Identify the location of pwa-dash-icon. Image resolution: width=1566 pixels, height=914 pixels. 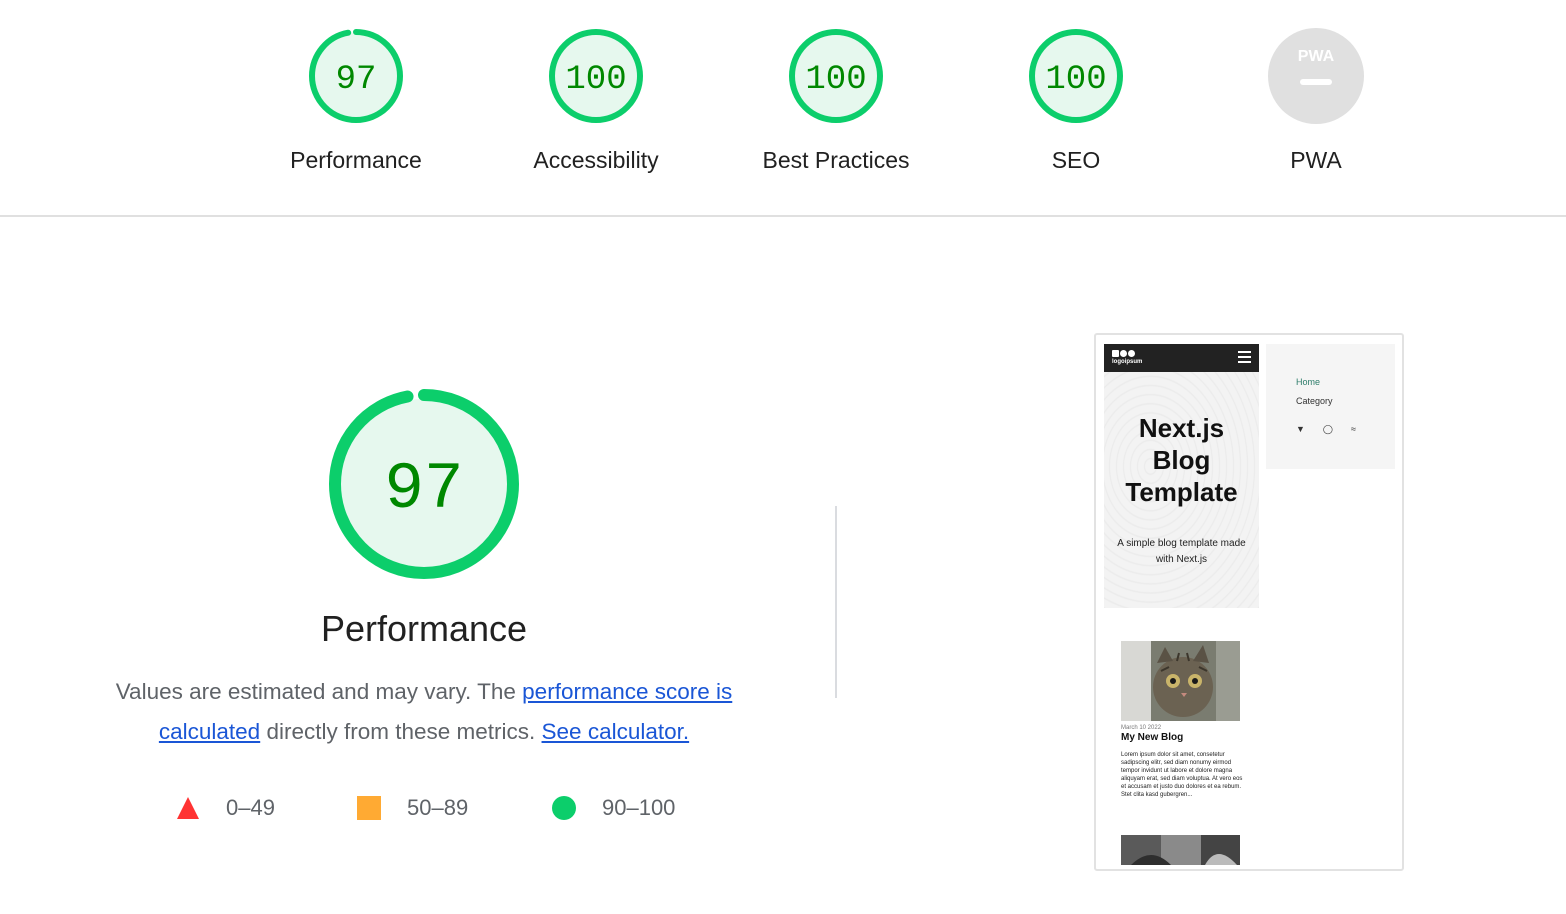
(1316, 82).